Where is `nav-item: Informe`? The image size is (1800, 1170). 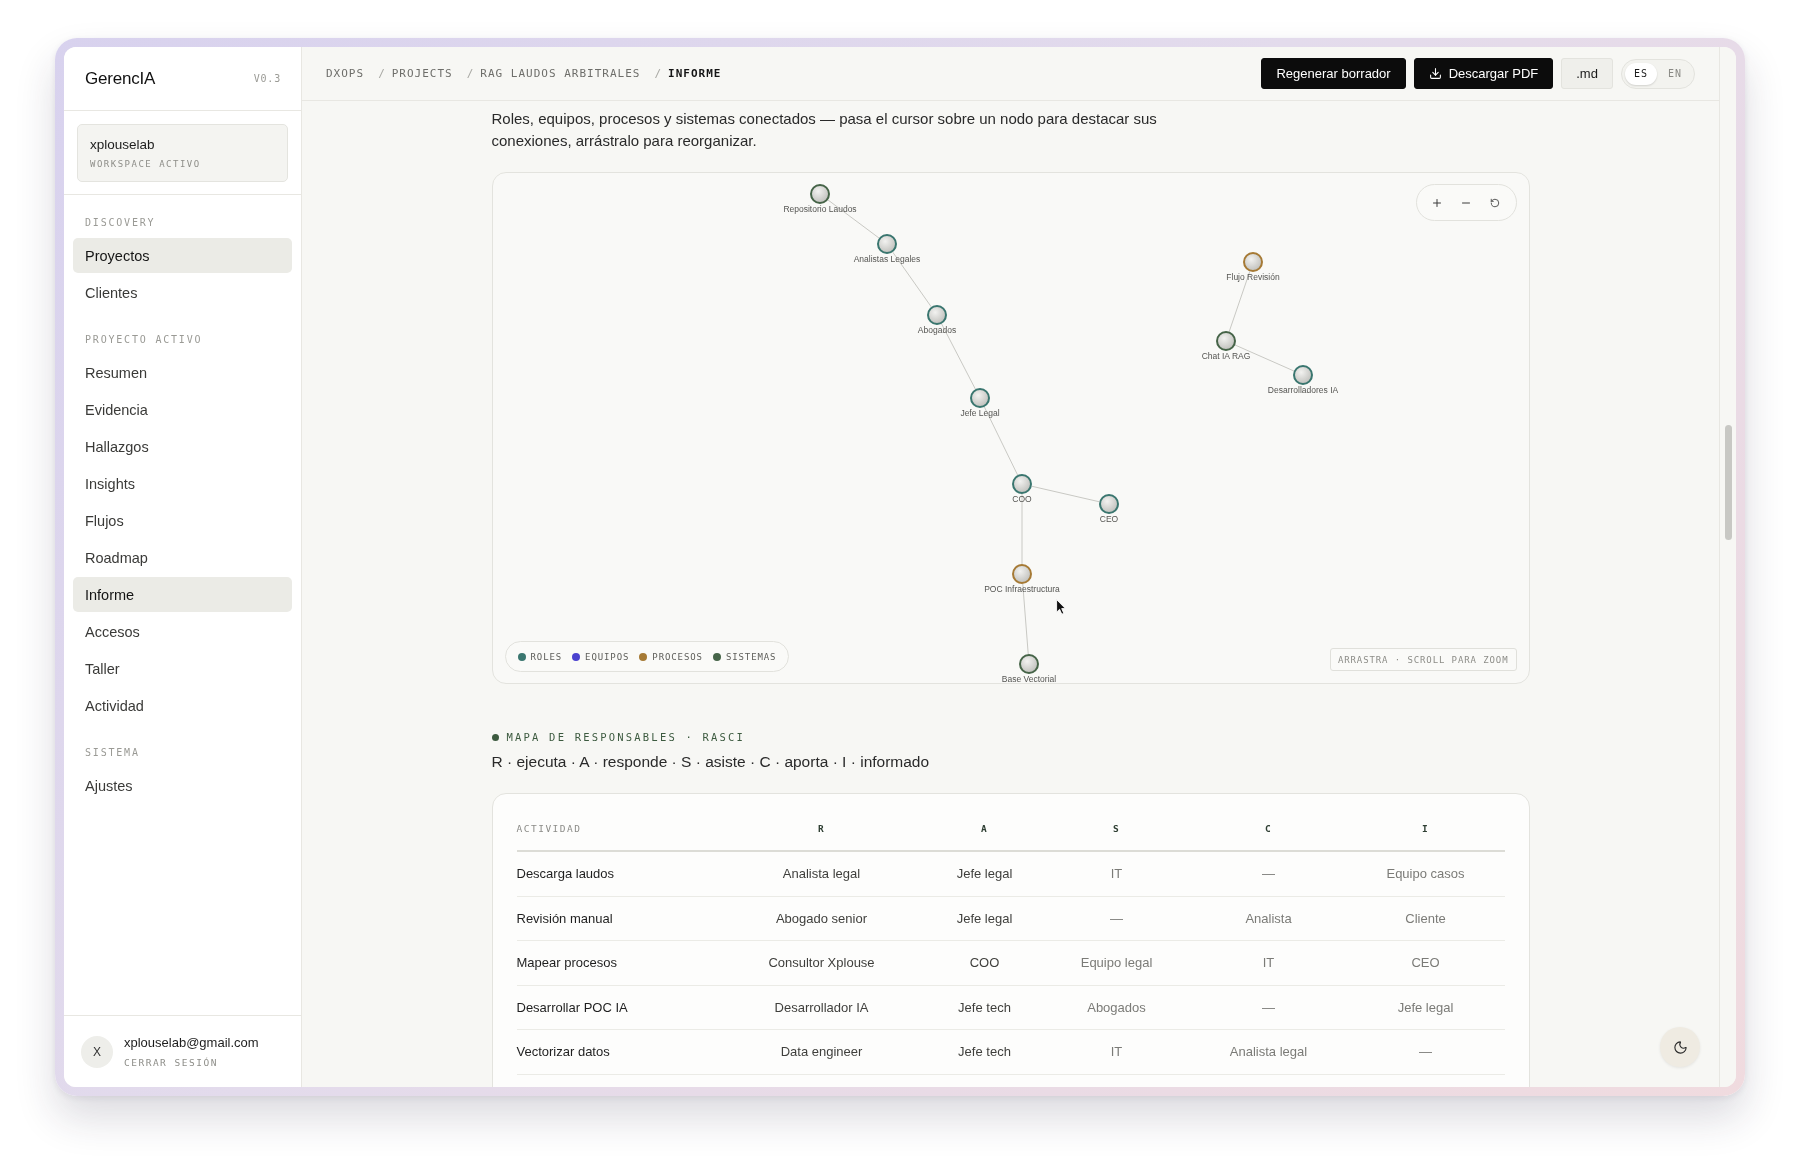
nav-item: Informe is located at coordinates (182, 594).